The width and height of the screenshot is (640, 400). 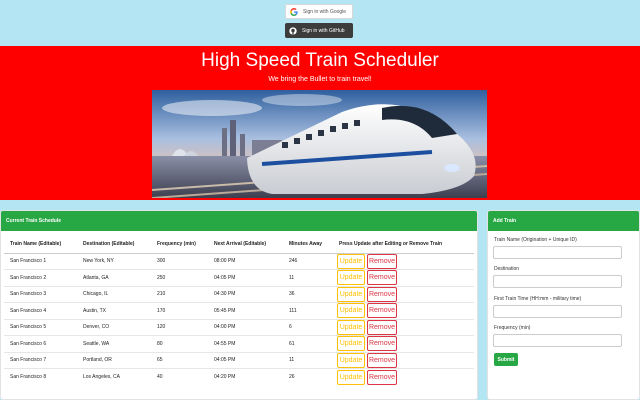 What do you see at coordinates (114, 277) in the screenshot?
I see `destination-cell: Atlanta, GA` at bounding box center [114, 277].